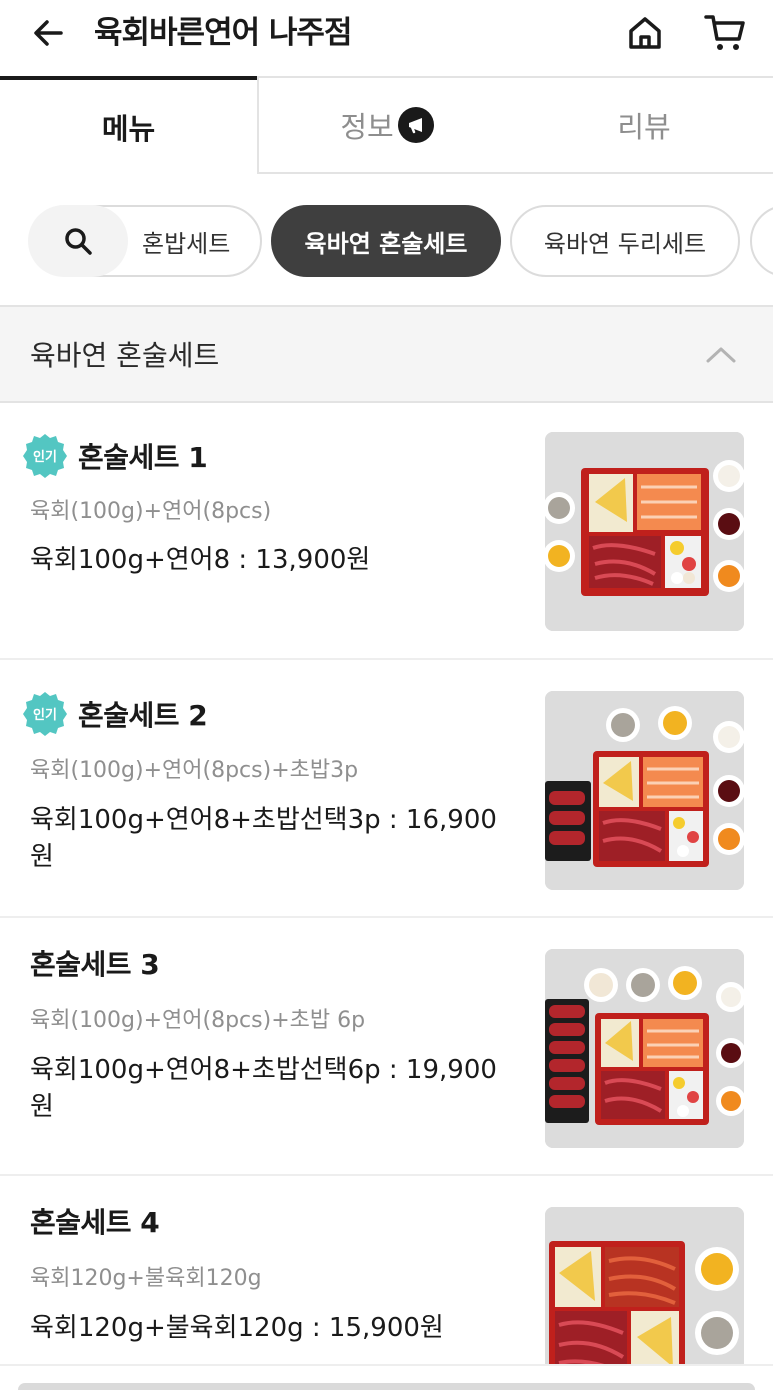  What do you see at coordinates (386, 38) in the screenshot?
I see `app-header: 육회바른연어 나주점` at bounding box center [386, 38].